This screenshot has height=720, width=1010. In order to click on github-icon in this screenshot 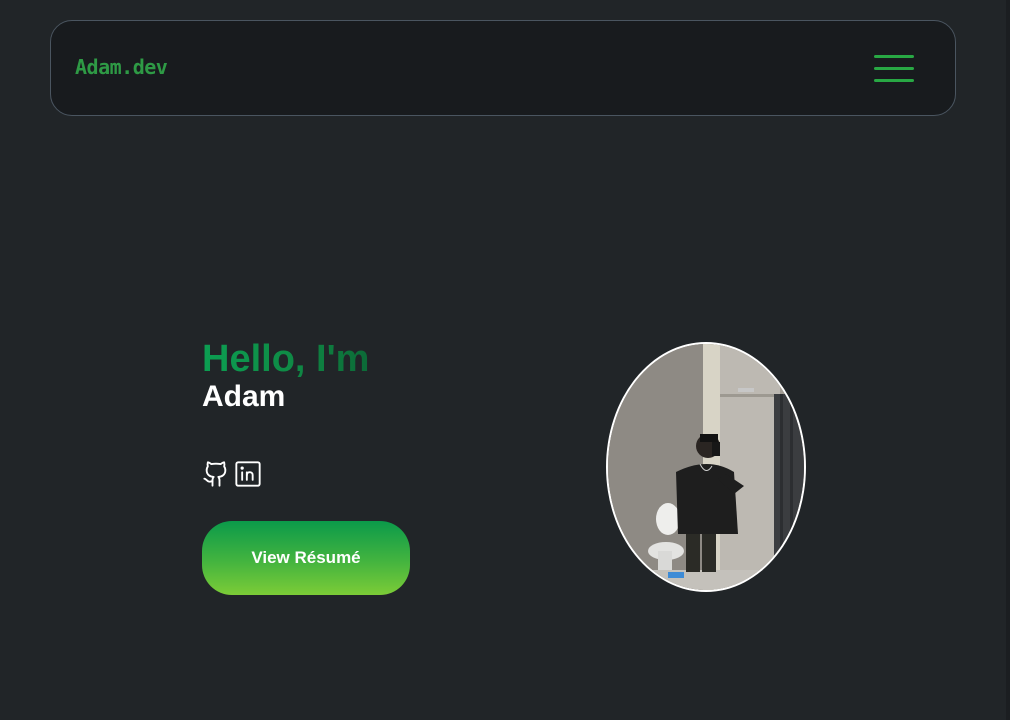, I will do `click(215, 474)`.